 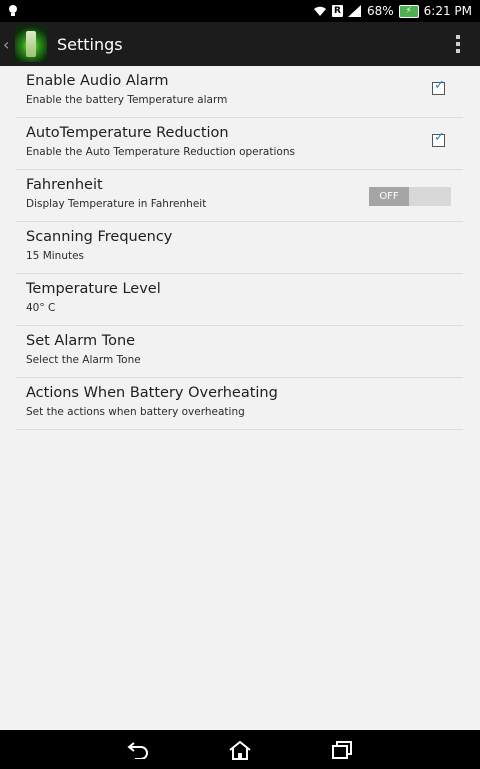 What do you see at coordinates (93, 289) in the screenshot?
I see `setting-title: Temperature Level` at bounding box center [93, 289].